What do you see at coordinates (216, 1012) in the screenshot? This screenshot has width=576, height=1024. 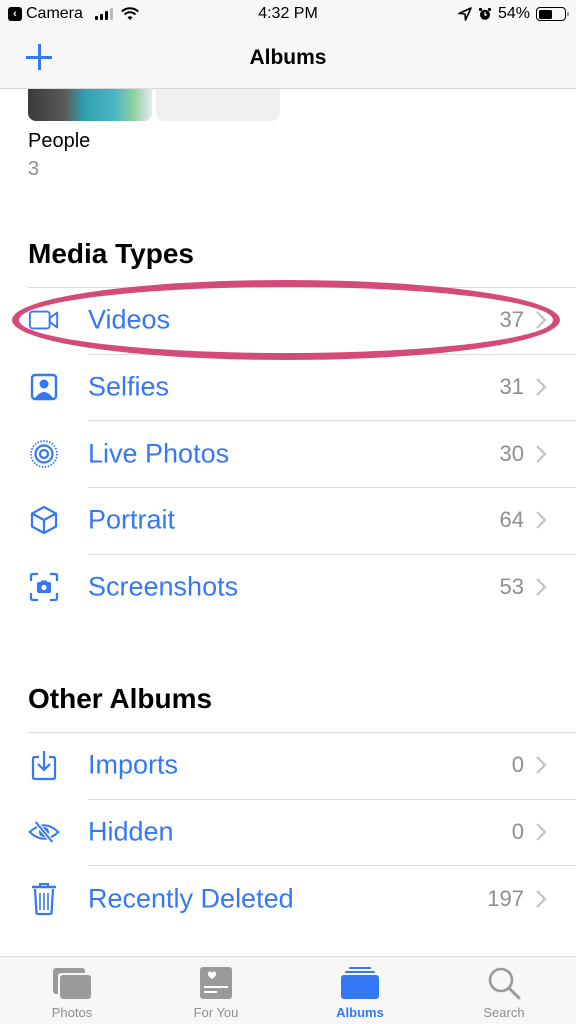 I see `tab-label: For You` at bounding box center [216, 1012].